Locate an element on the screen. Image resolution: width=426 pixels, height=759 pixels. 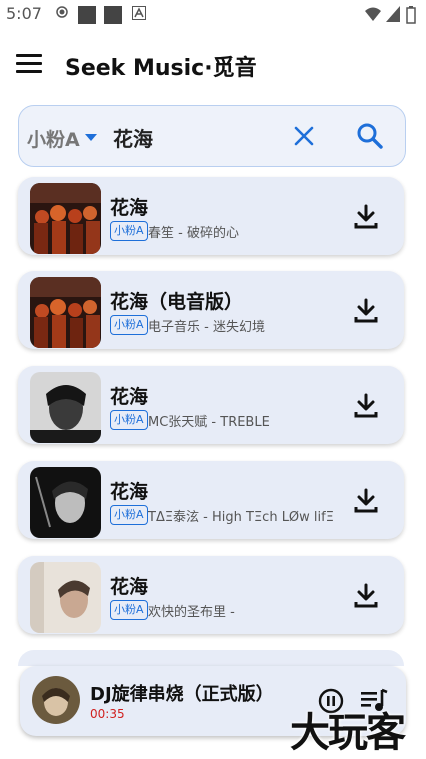
source-selector: 小粉A is located at coordinates (53, 138).